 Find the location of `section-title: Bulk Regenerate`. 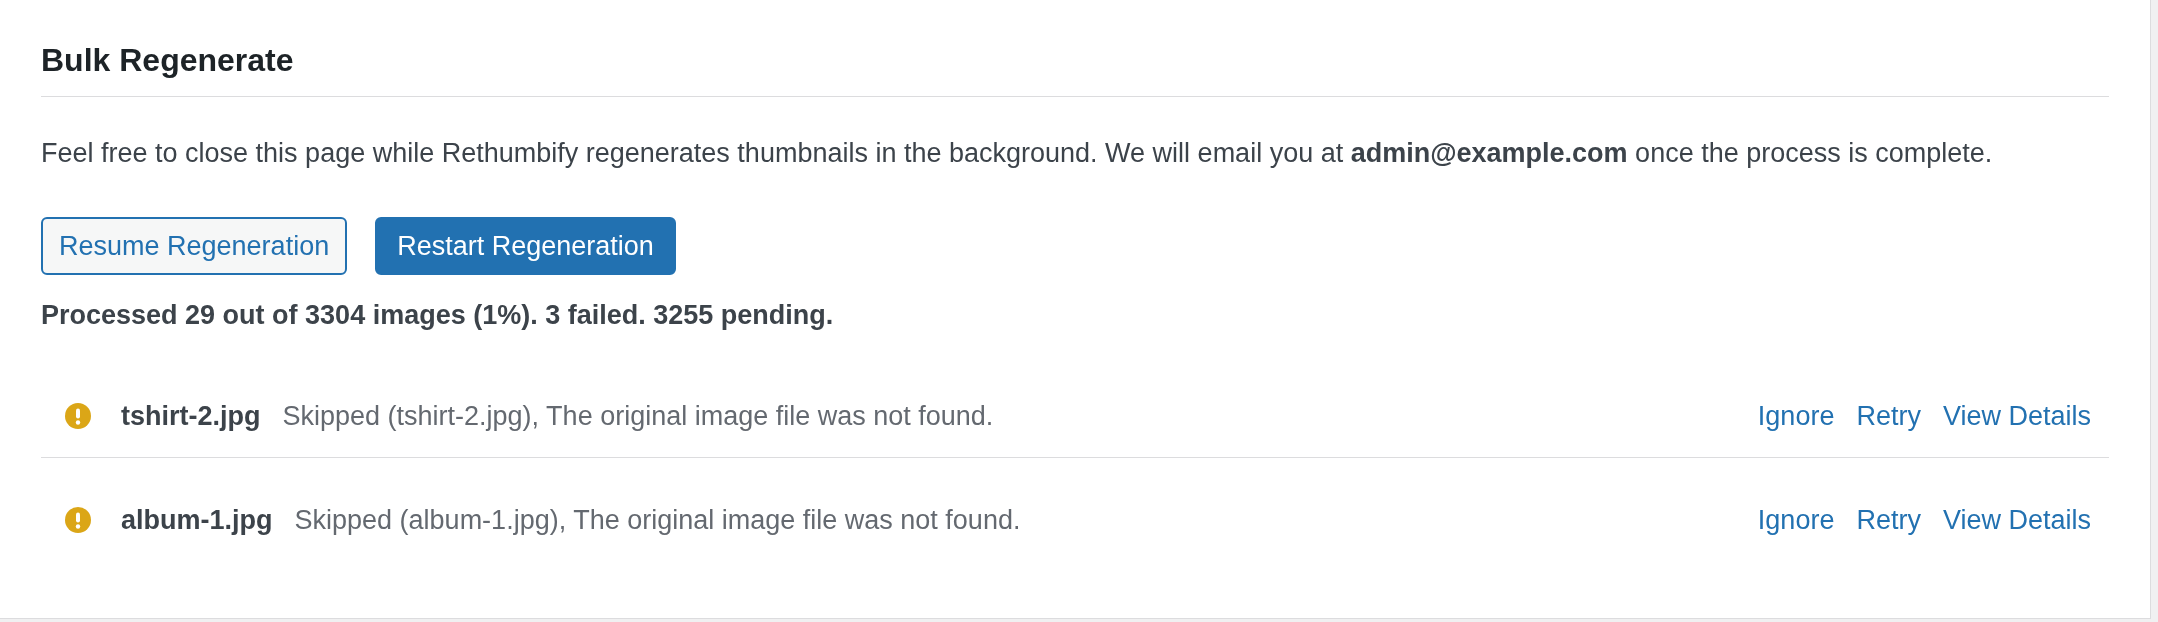

section-title: Bulk Regenerate is located at coordinates (167, 60).